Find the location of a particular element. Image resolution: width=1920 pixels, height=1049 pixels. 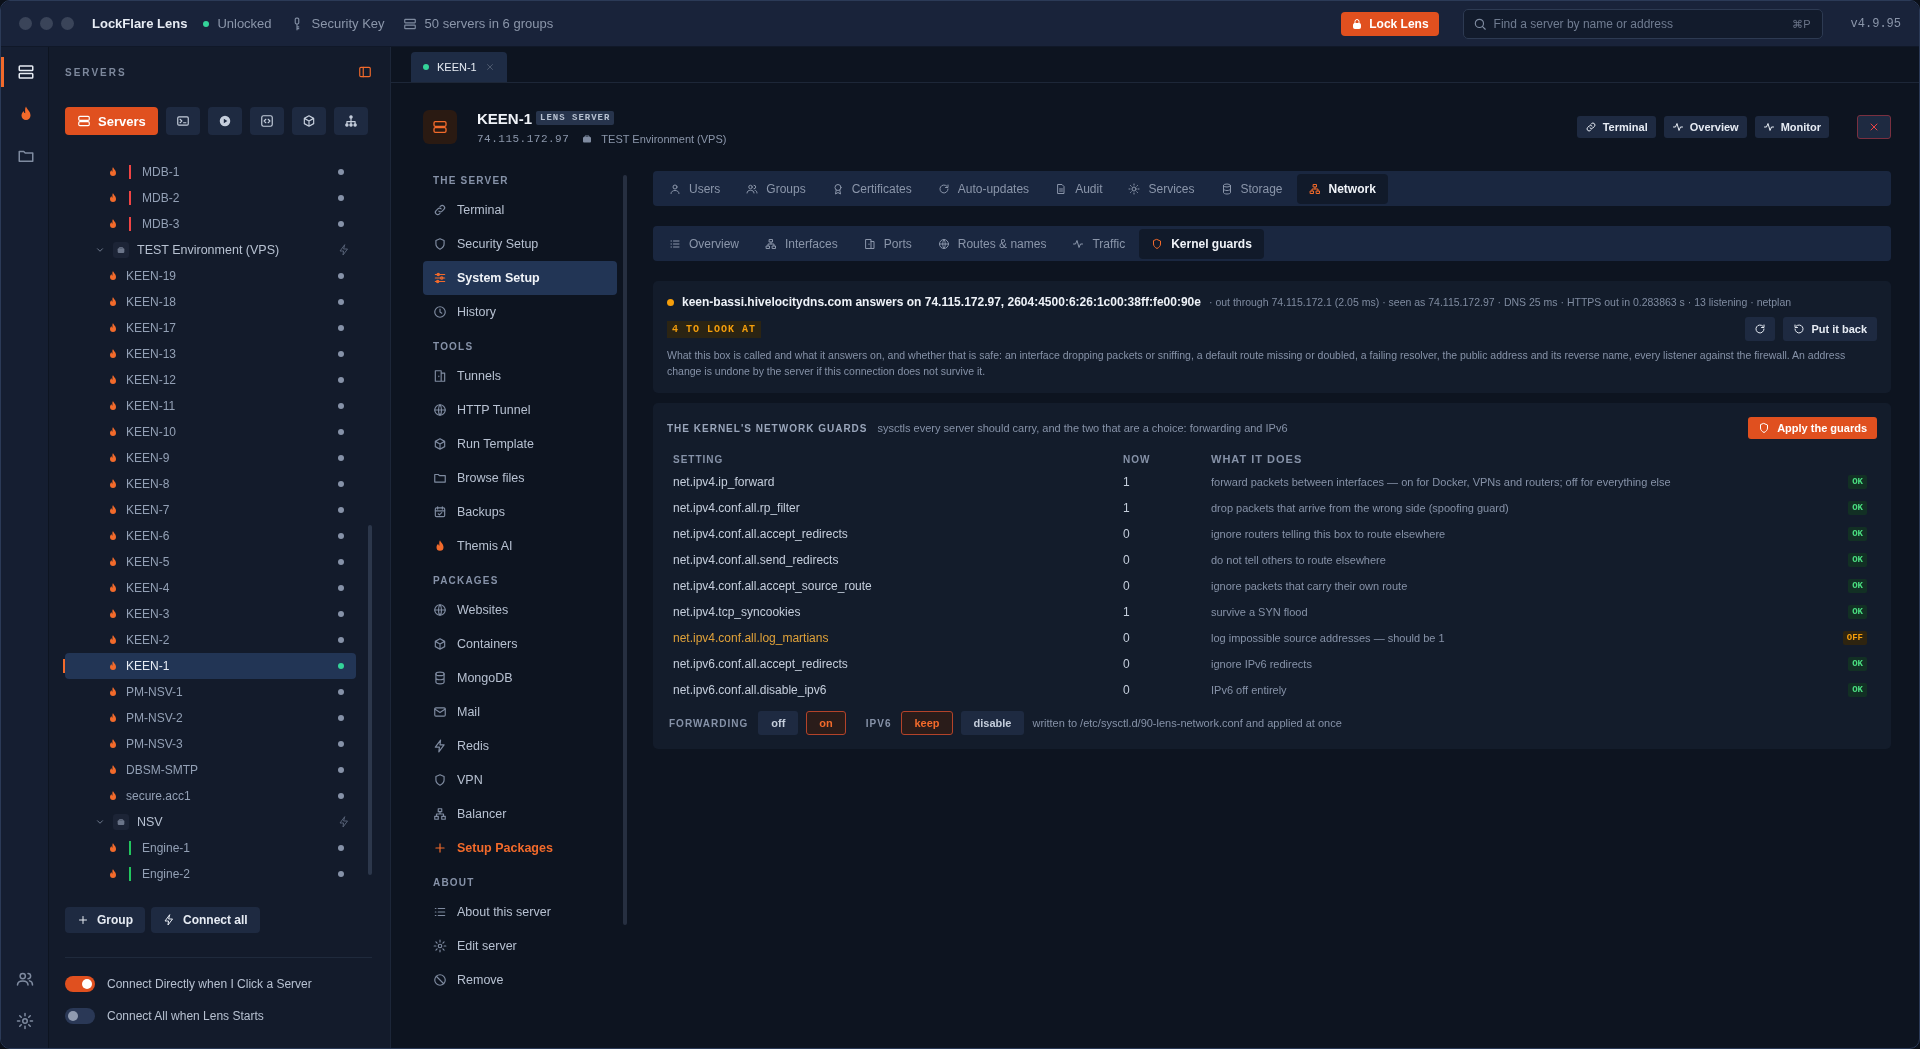

nav-item: Redis is located at coordinates (520, 746).